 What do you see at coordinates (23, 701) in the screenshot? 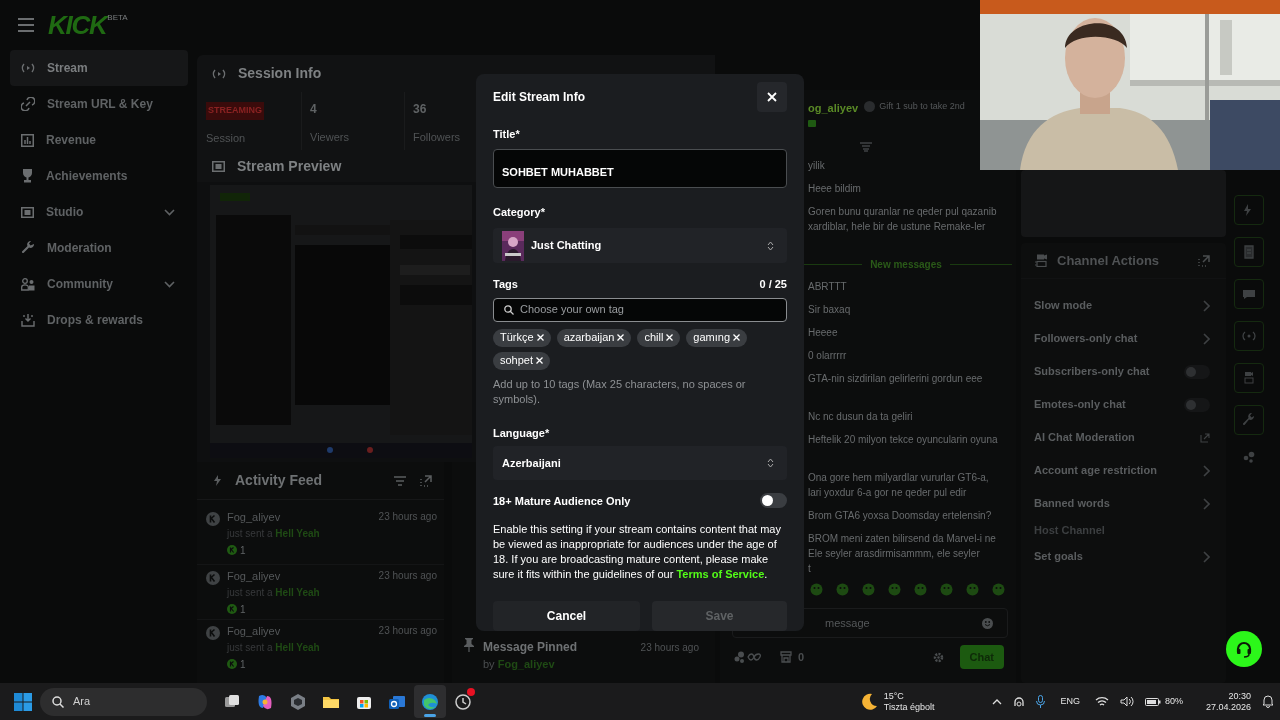
I see `windows-icon` at bounding box center [23, 701].